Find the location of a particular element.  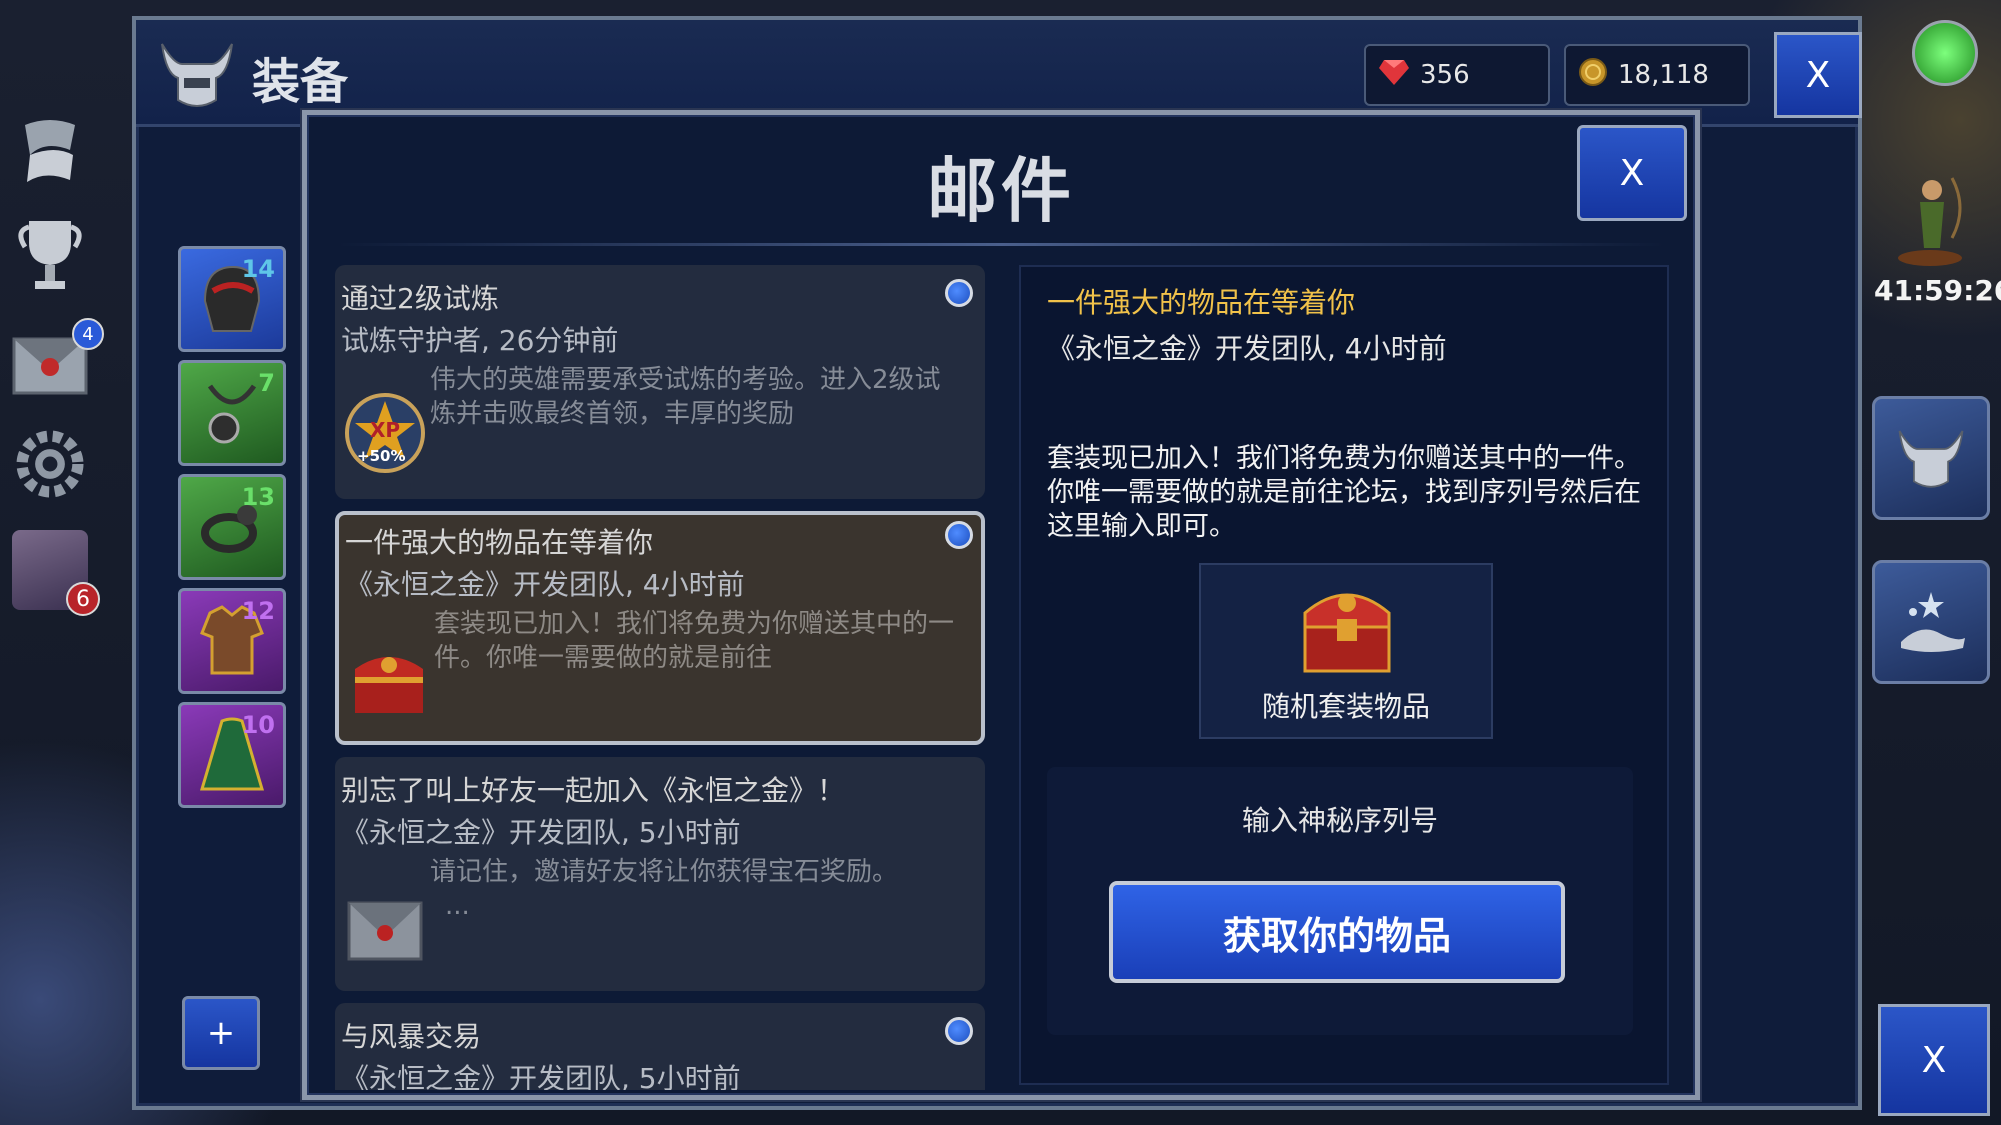

equipment-tab is located at coordinates (1931, 458).